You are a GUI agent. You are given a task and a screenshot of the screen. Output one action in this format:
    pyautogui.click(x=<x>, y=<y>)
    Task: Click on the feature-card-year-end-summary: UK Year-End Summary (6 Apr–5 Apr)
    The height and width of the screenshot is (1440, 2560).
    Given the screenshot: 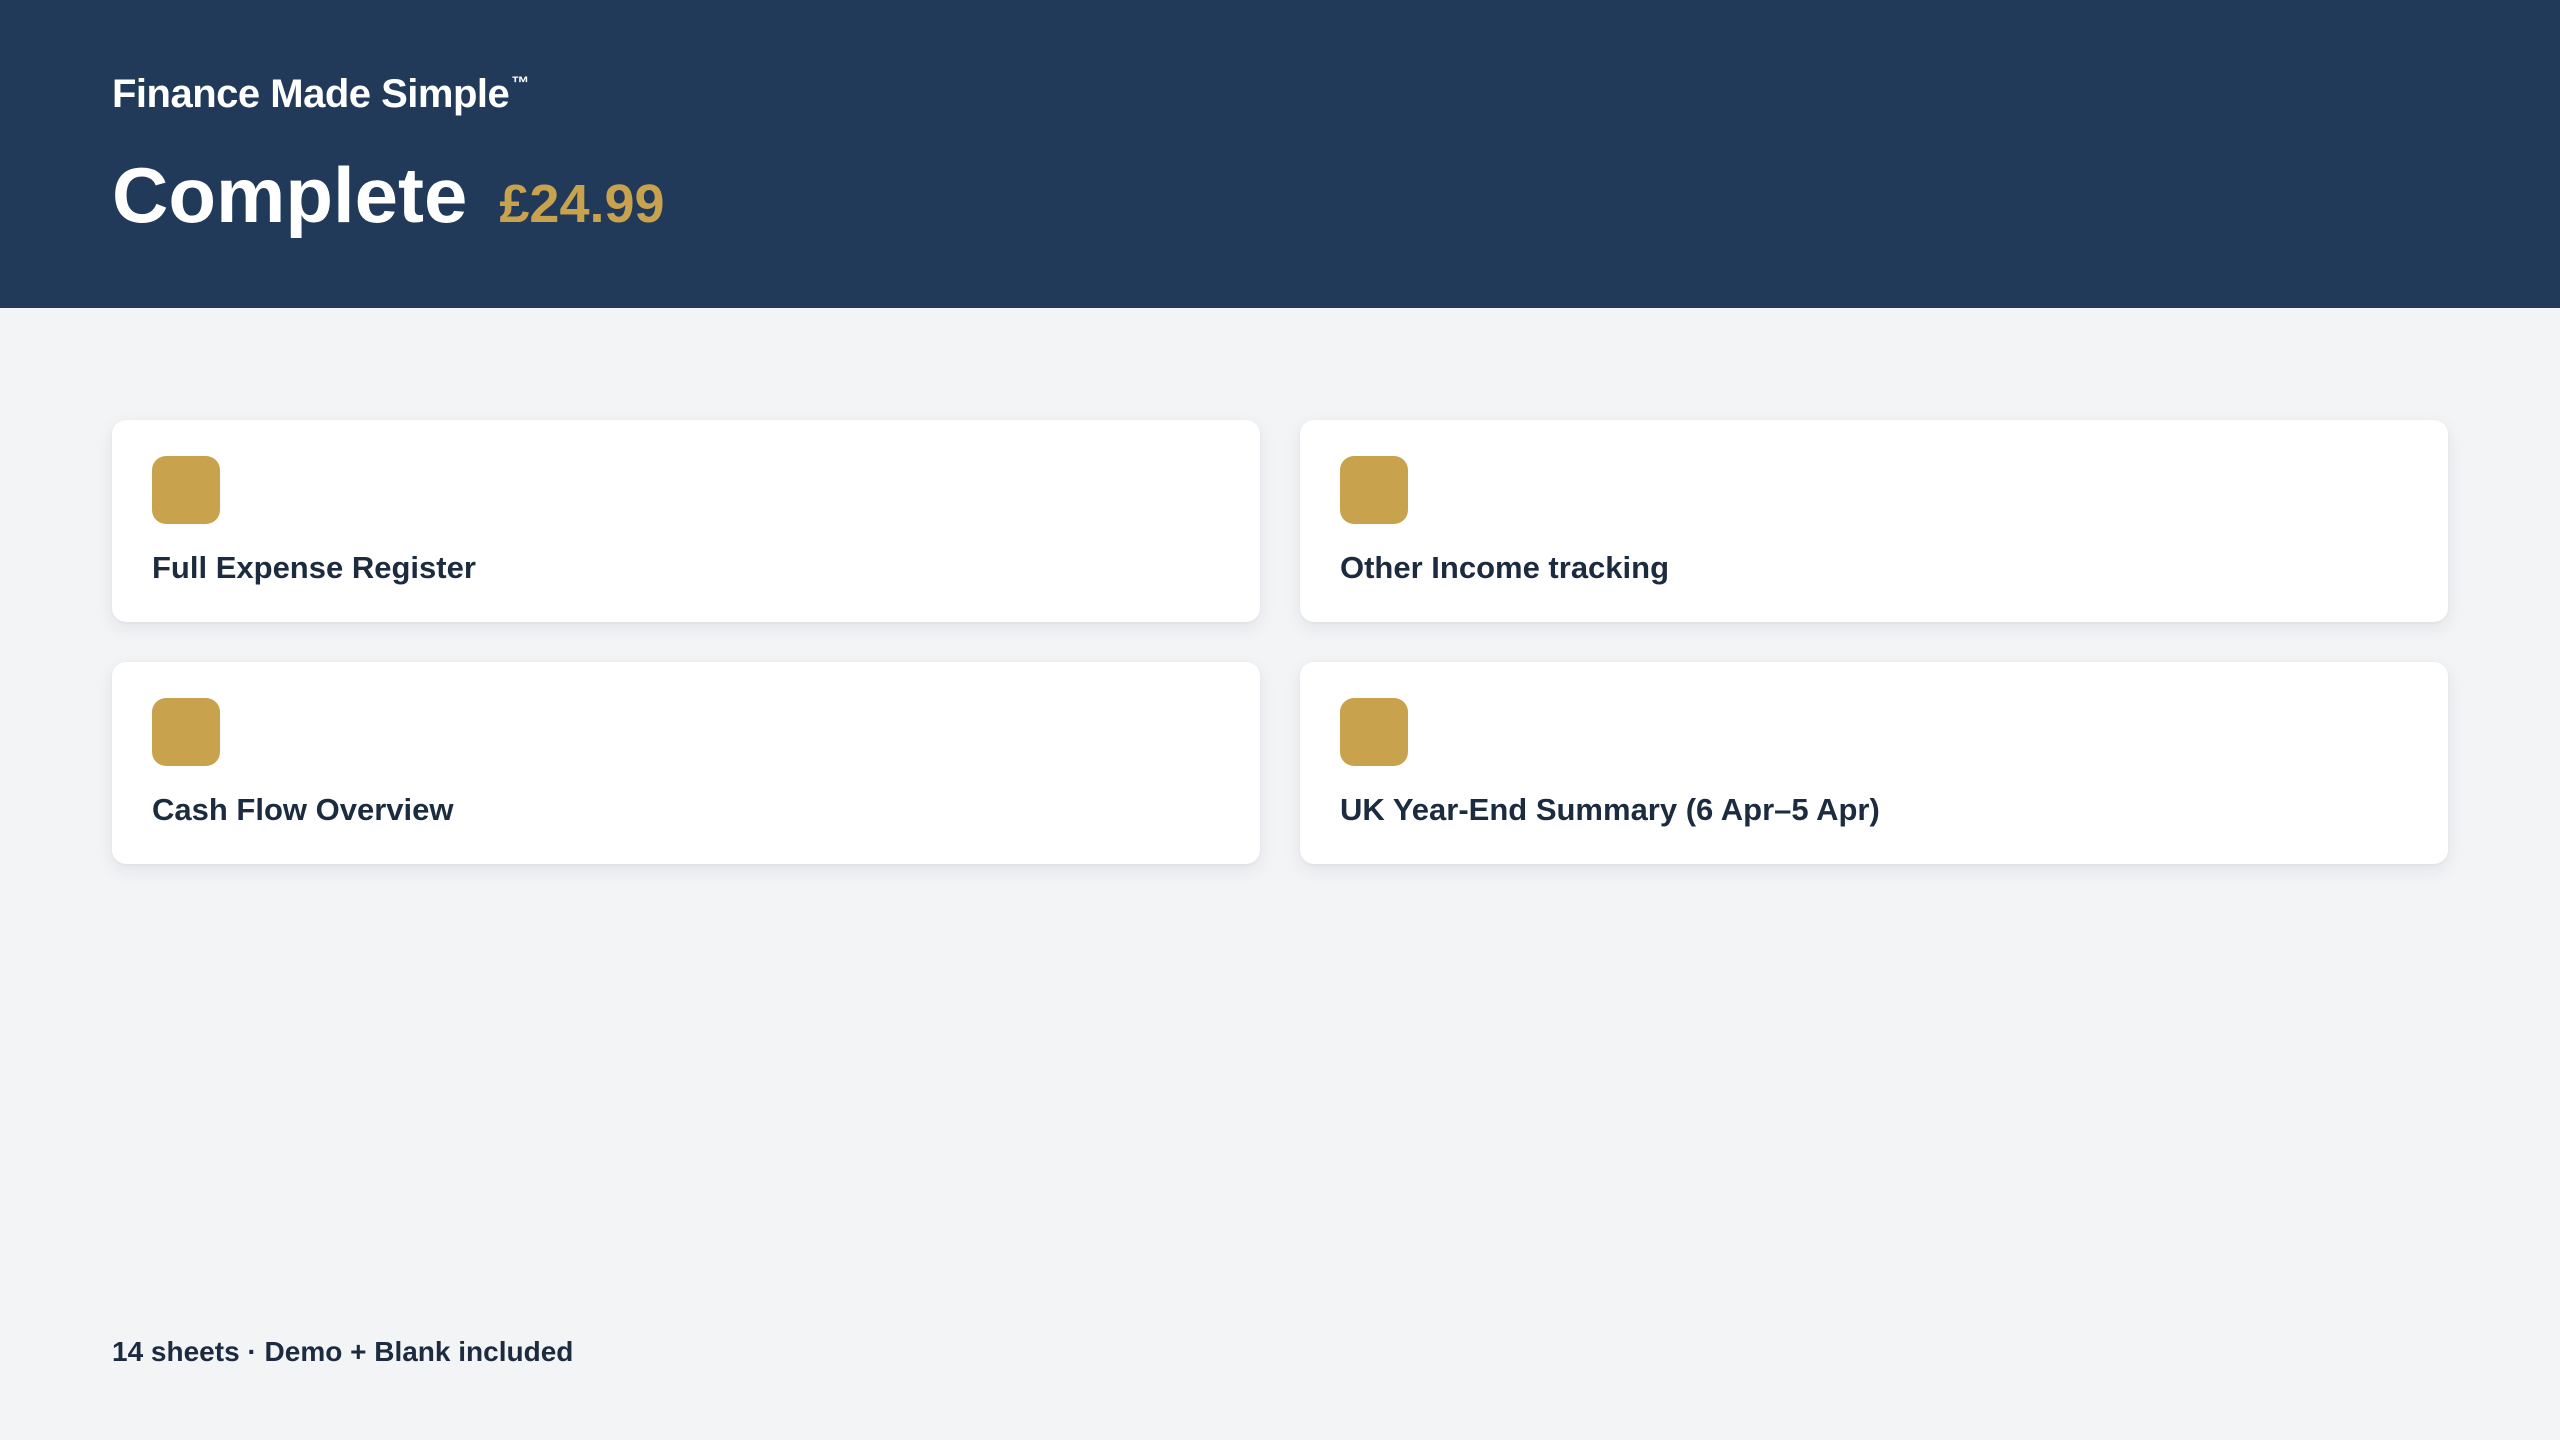 What is the action you would take?
    pyautogui.click(x=1874, y=763)
    